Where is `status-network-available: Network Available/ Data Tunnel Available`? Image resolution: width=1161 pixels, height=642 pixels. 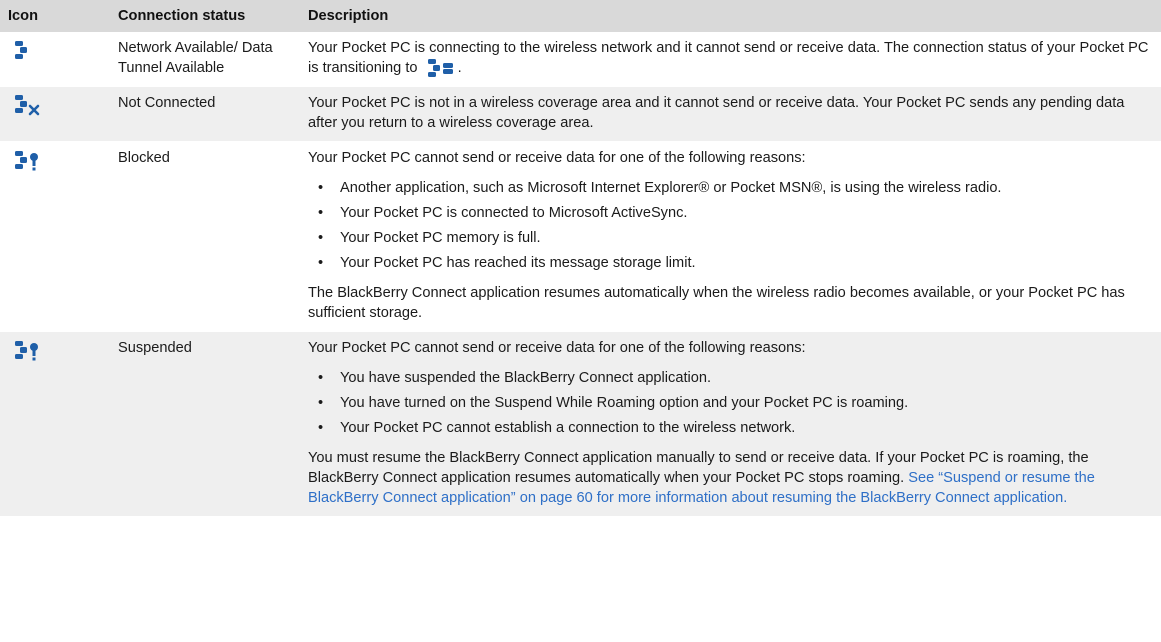
status-network-available: Network Available/ Data Tunnel Available is located at coordinates (205, 59).